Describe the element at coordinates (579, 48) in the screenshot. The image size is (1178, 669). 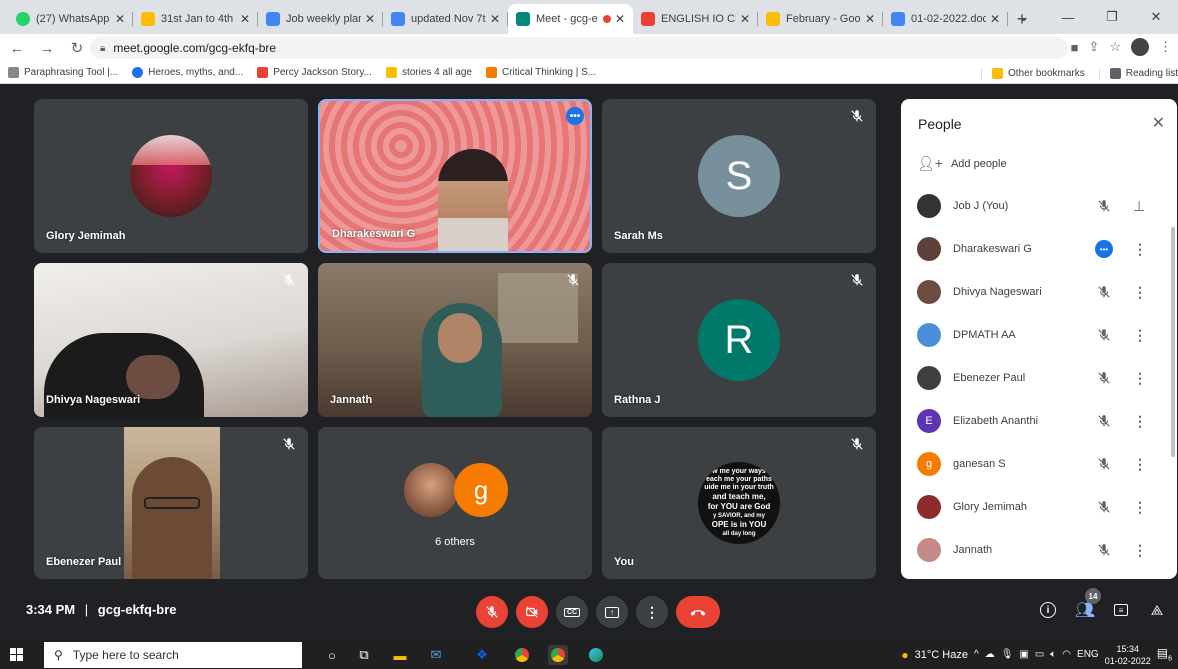
I see `address-bar: 🔒︎ meet.google.com/gcg-ekfq-bre` at that location.